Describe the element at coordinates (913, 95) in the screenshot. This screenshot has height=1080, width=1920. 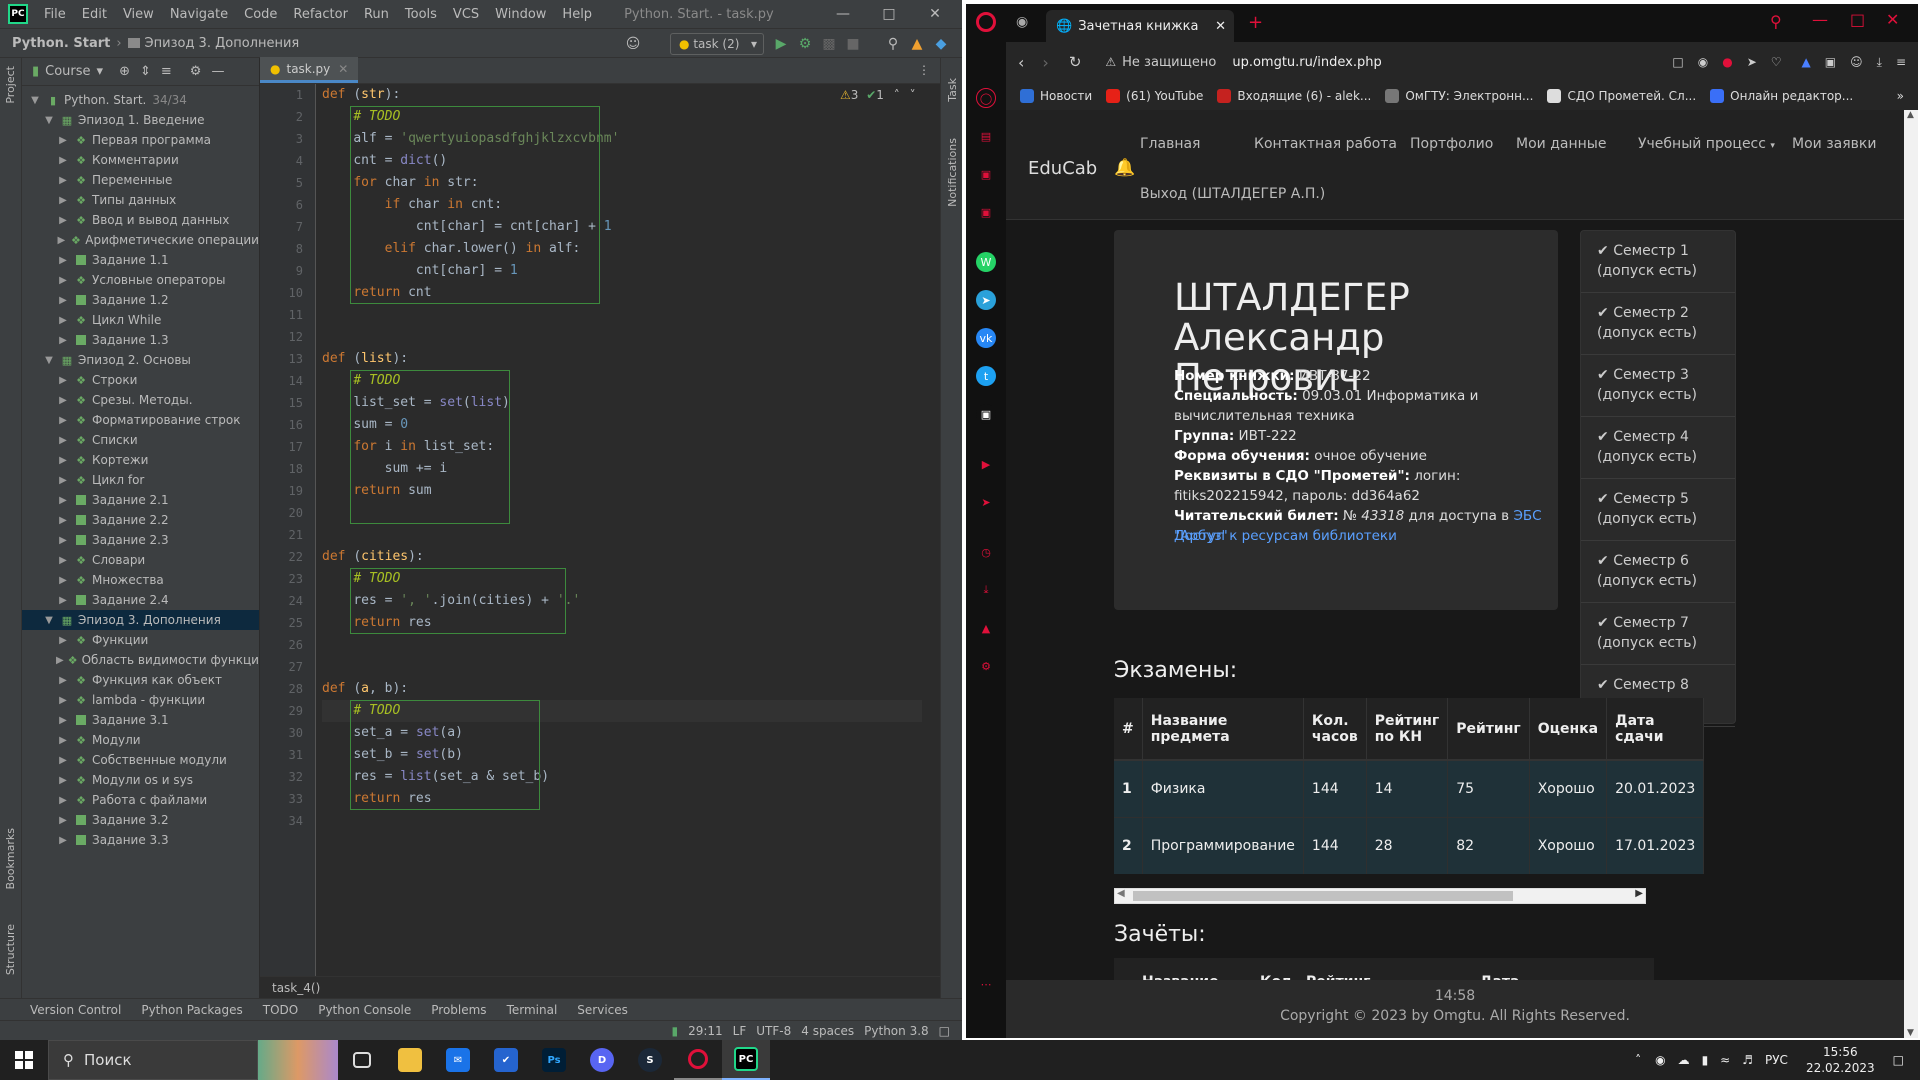
I see `chevron-down-icon: ˅` at that location.